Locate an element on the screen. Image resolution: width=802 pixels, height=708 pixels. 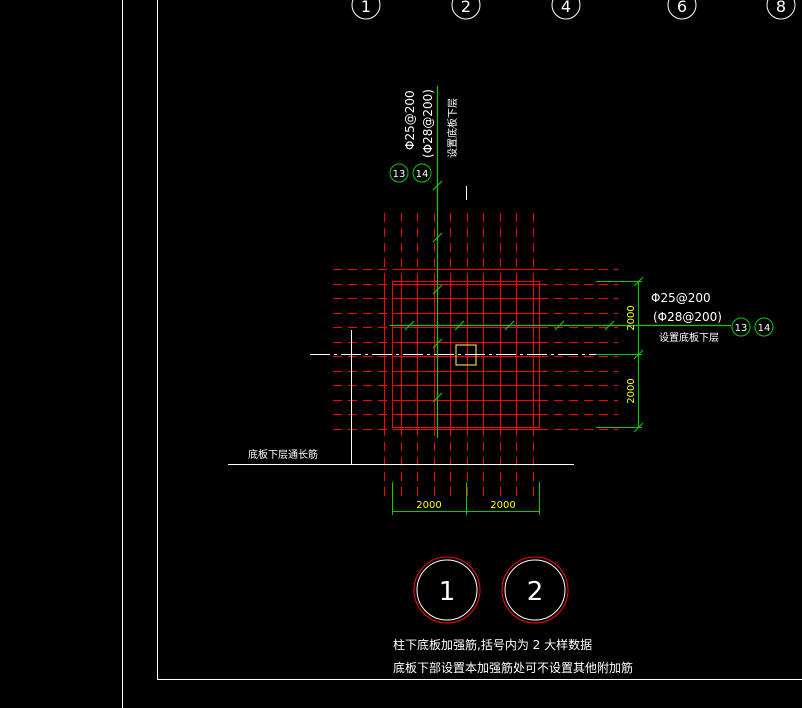
axis-bubble-8: 8 is located at coordinates (781, 10).